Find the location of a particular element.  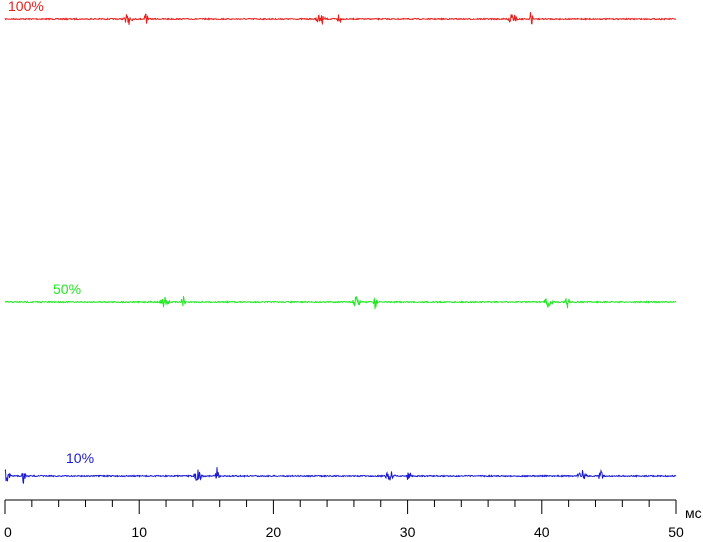

x-tick-label: 20 is located at coordinates (274, 532).